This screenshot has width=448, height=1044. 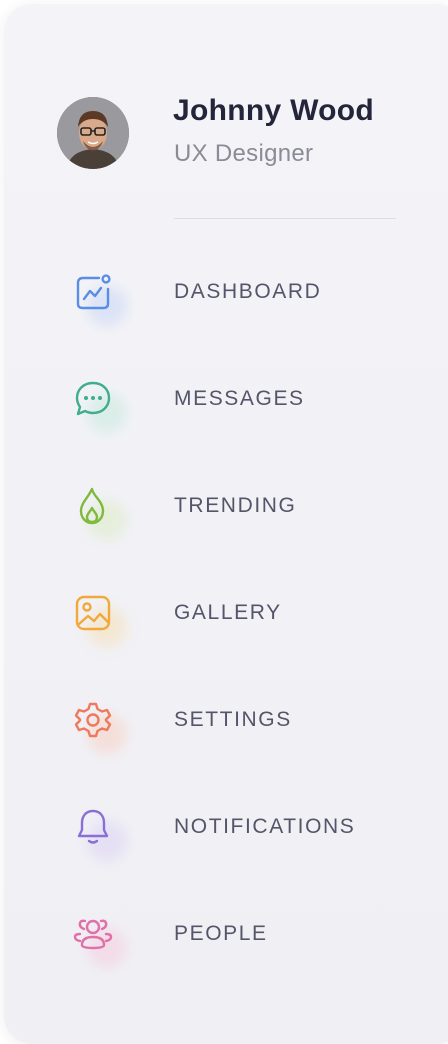 What do you see at coordinates (100, 620) in the screenshot?
I see `image-icon` at bounding box center [100, 620].